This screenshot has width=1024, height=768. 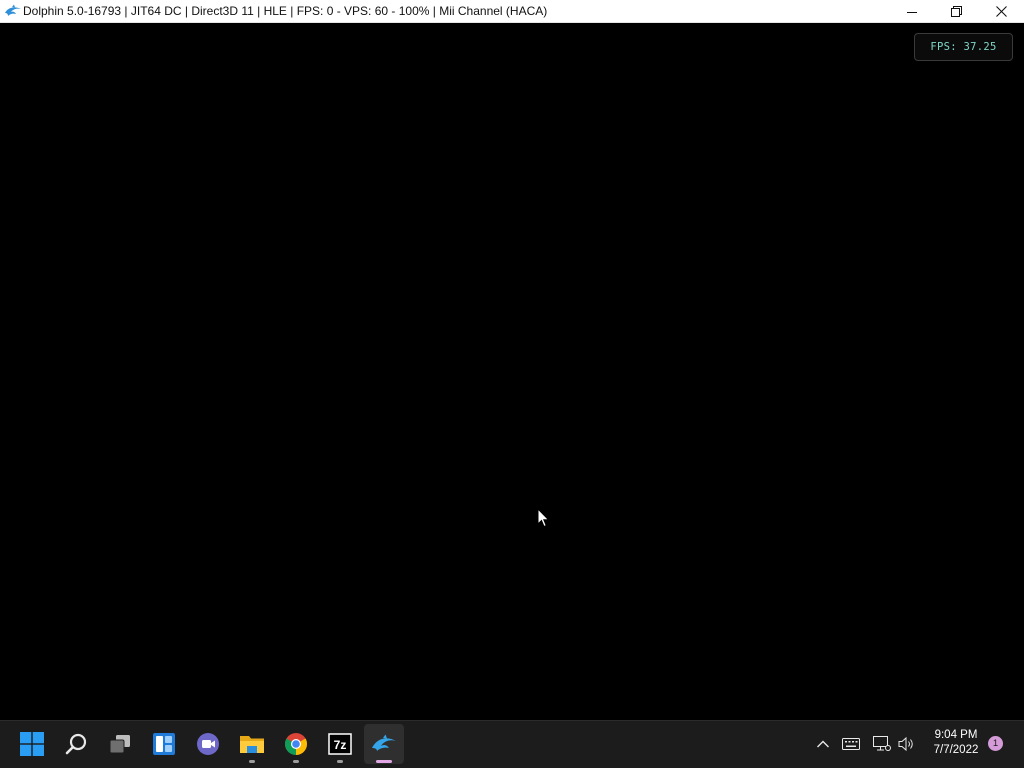 I want to click on active-indicator, so click(x=384, y=761).